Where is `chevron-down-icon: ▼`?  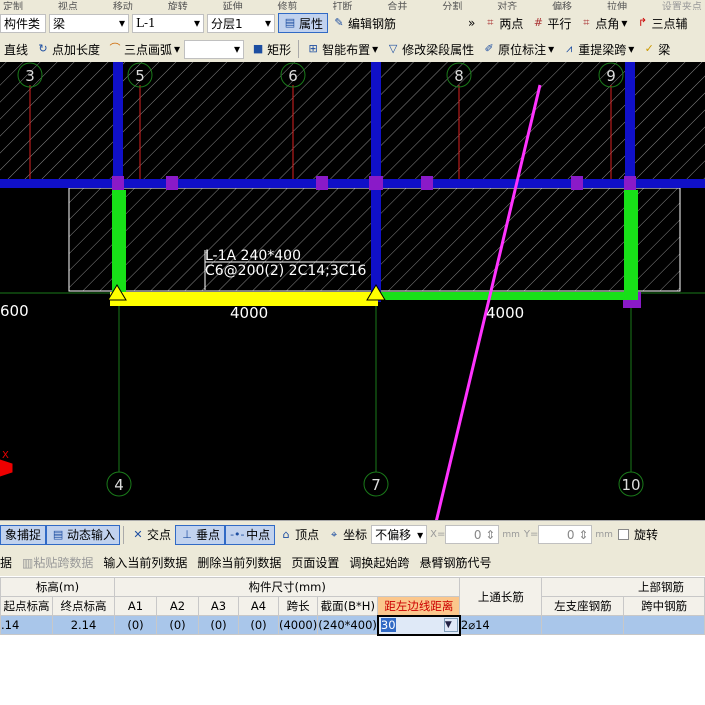 chevron-down-icon: ▼ is located at coordinates (450, 624).